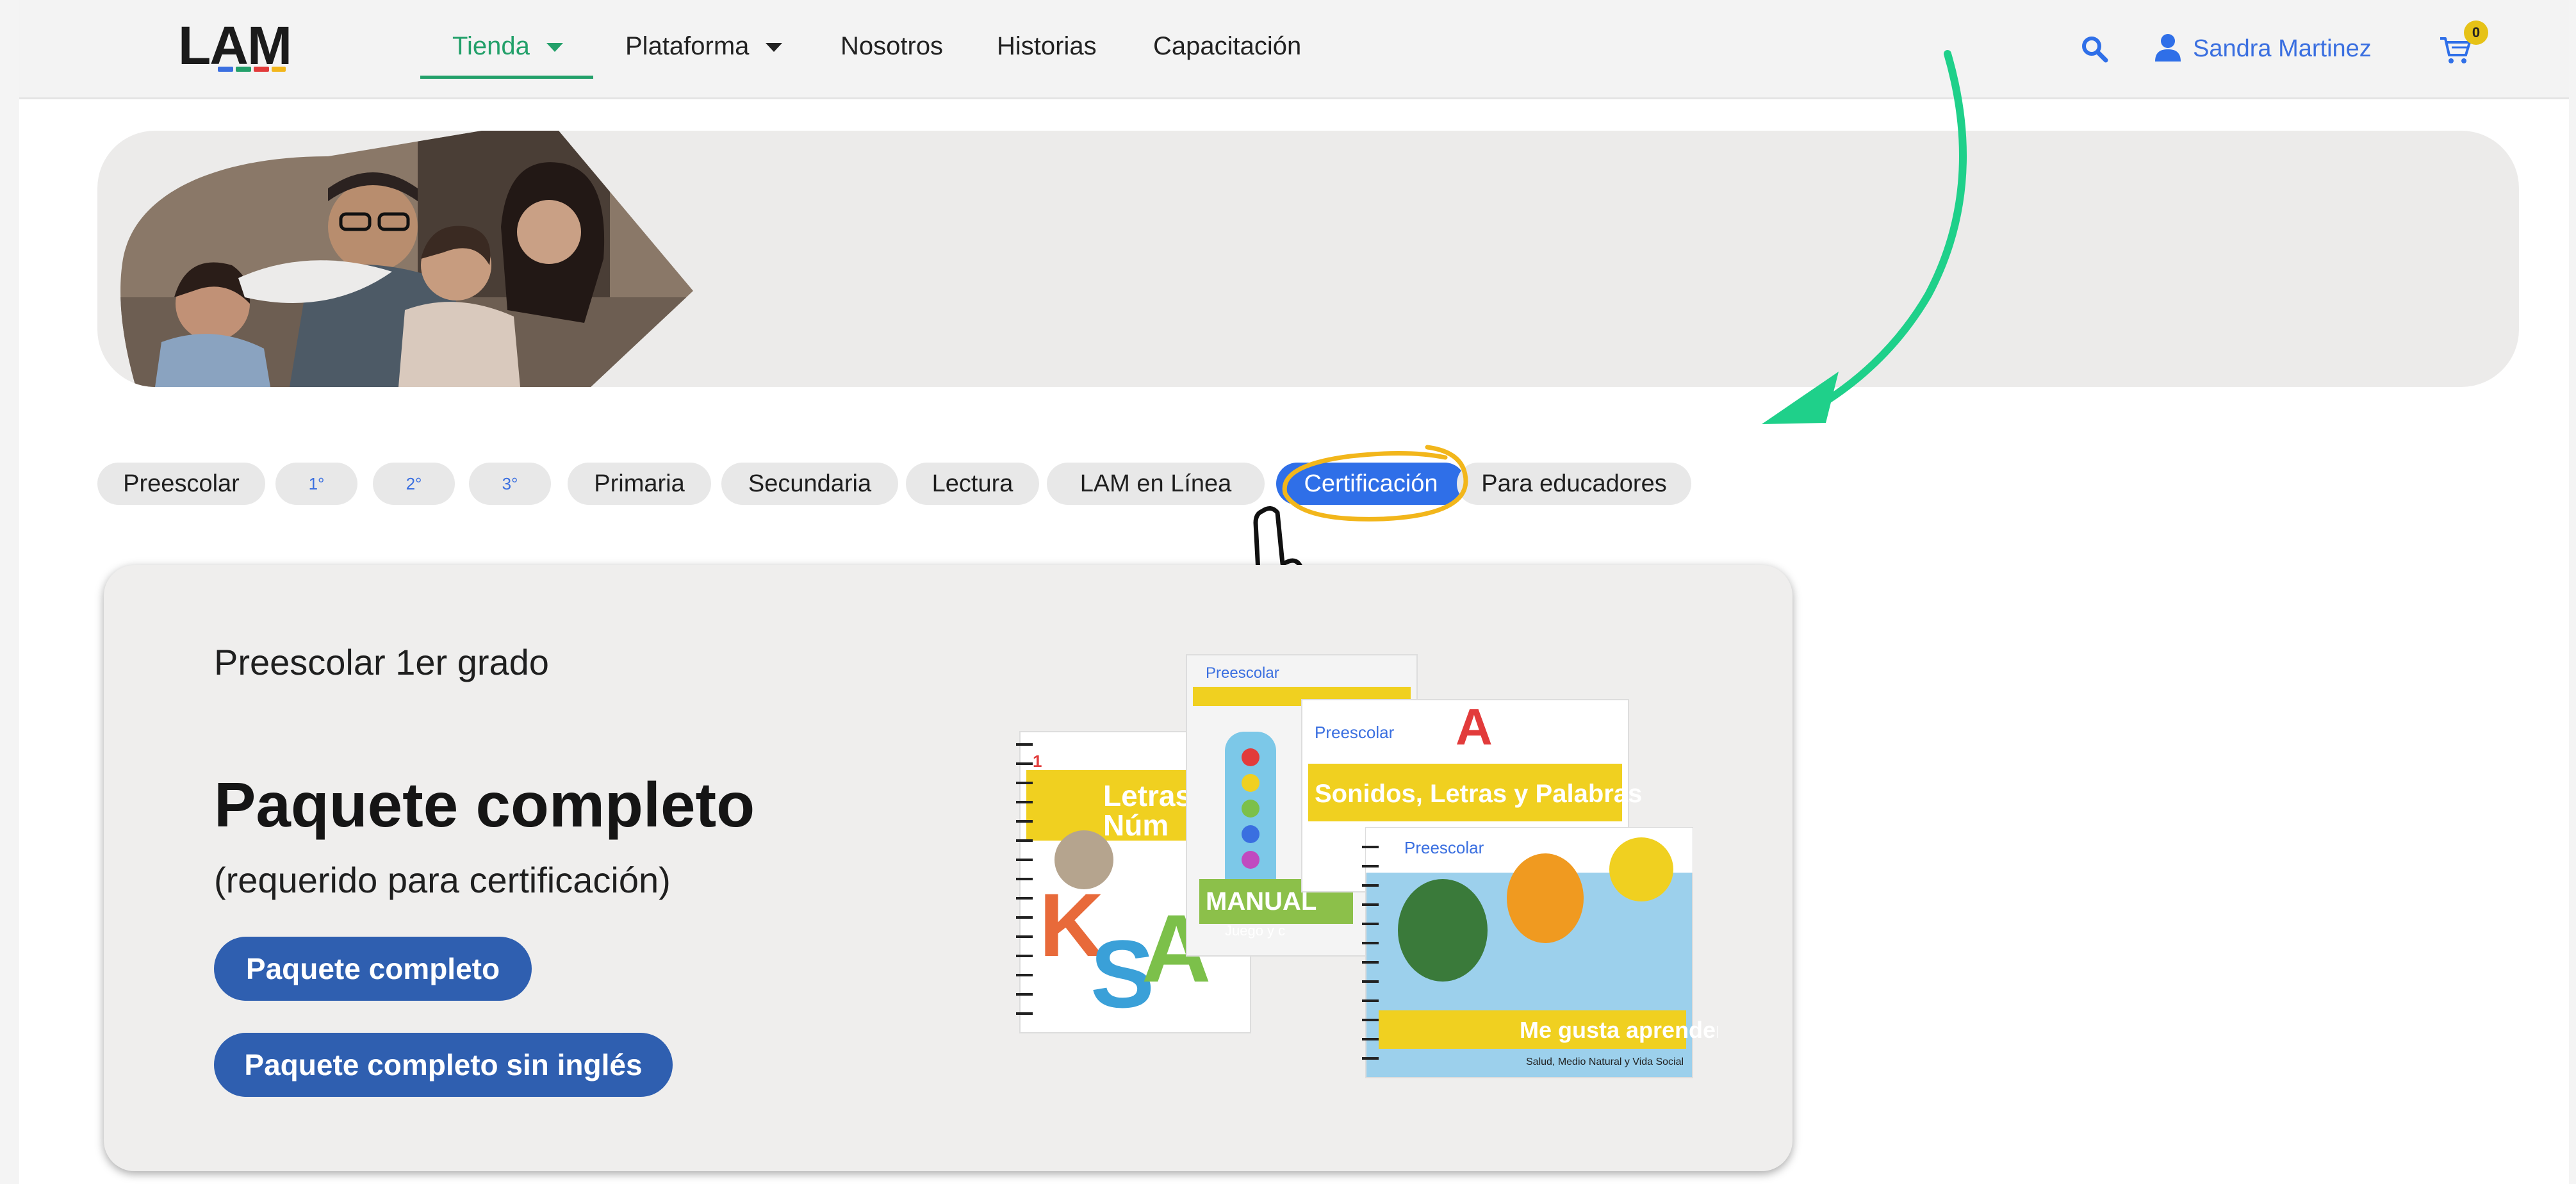 This screenshot has height=1184, width=2576. Describe the element at coordinates (1474, 726) in the screenshot. I see `svg-text: A` at that location.